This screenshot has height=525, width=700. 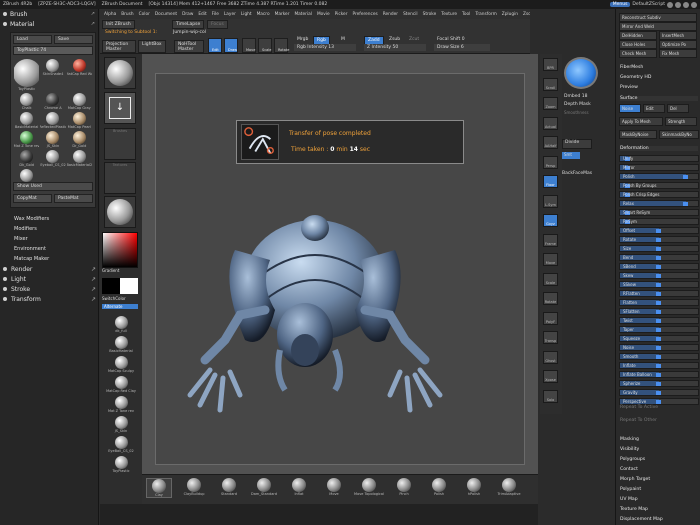 What do you see at coordinates (282, 14) in the screenshot?
I see `menu-marker: Marker` at bounding box center [282, 14].